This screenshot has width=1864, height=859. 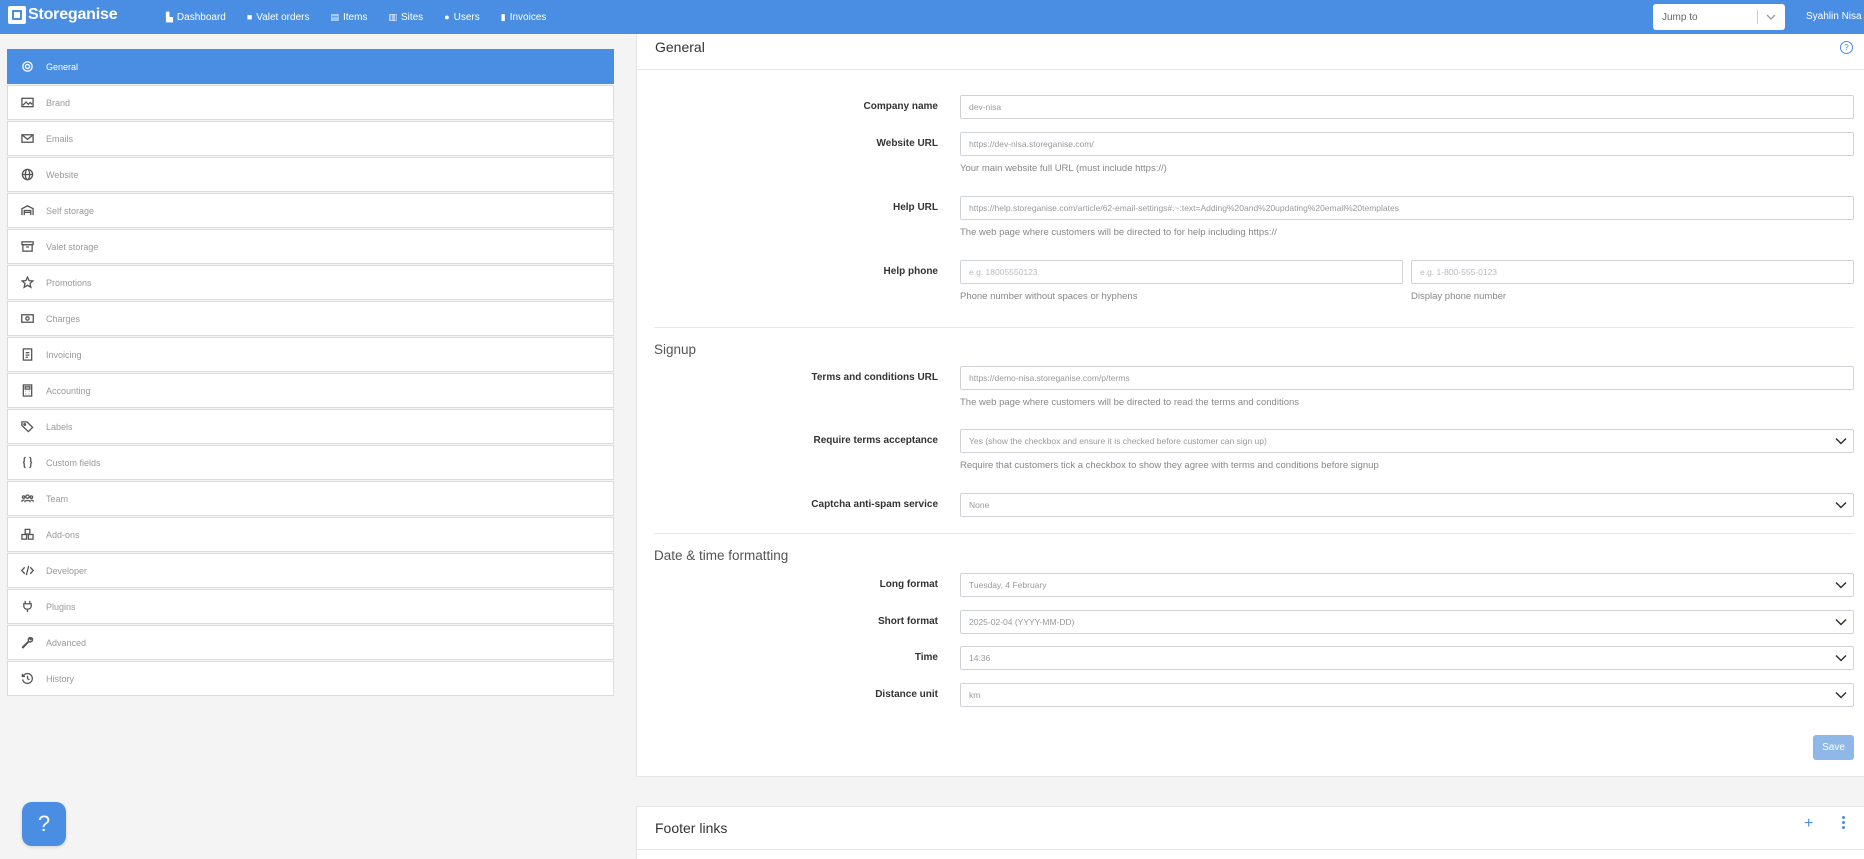 I want to click on user-icon: ●, so click(x=447, y=17).